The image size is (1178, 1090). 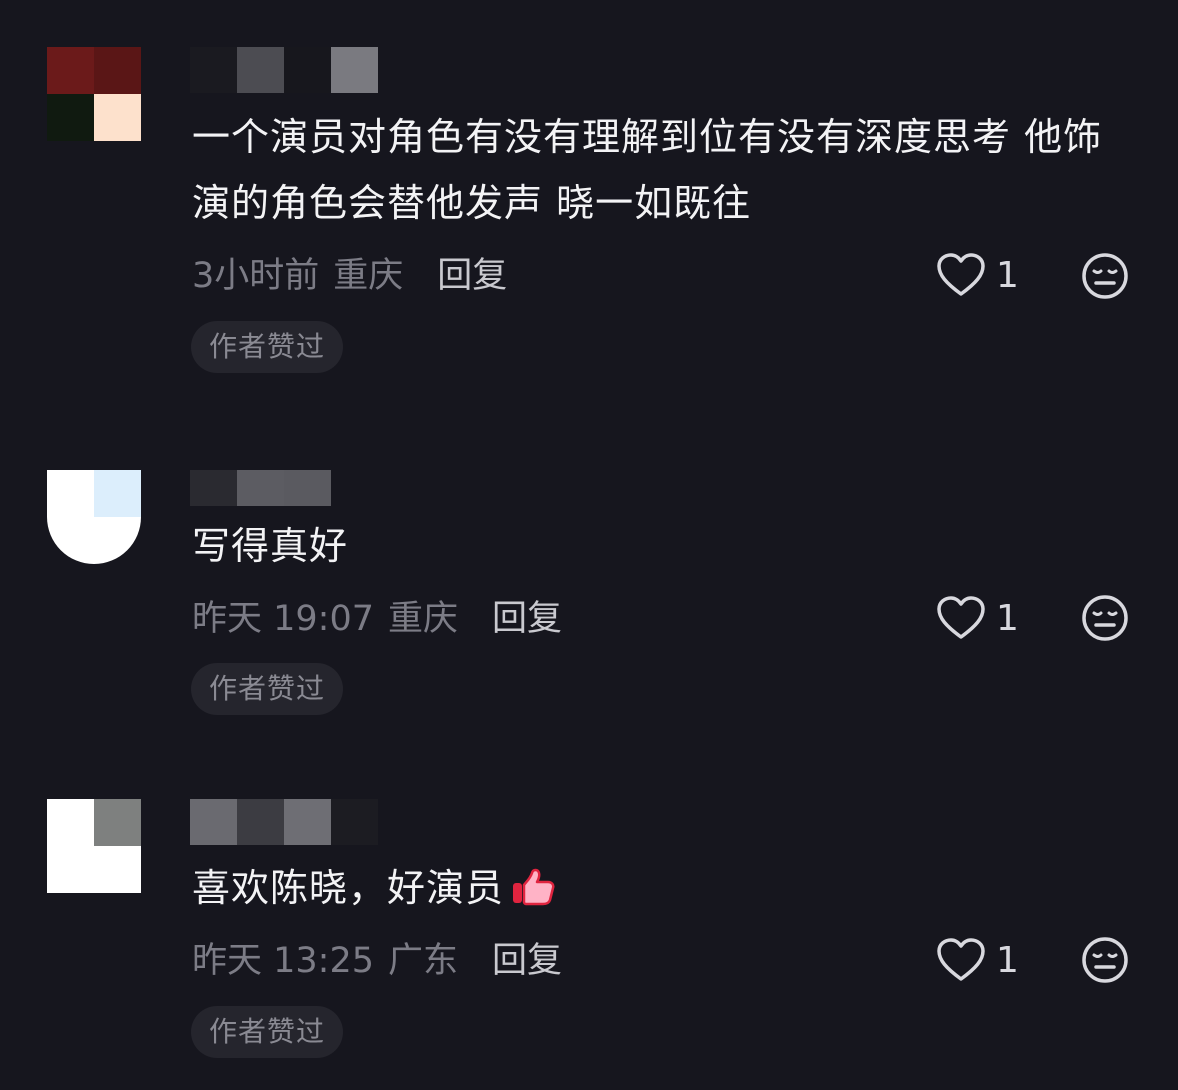 I want to click on comment-meta: 昨天 19:07 重庆 回复, so click(x=377, y=615).